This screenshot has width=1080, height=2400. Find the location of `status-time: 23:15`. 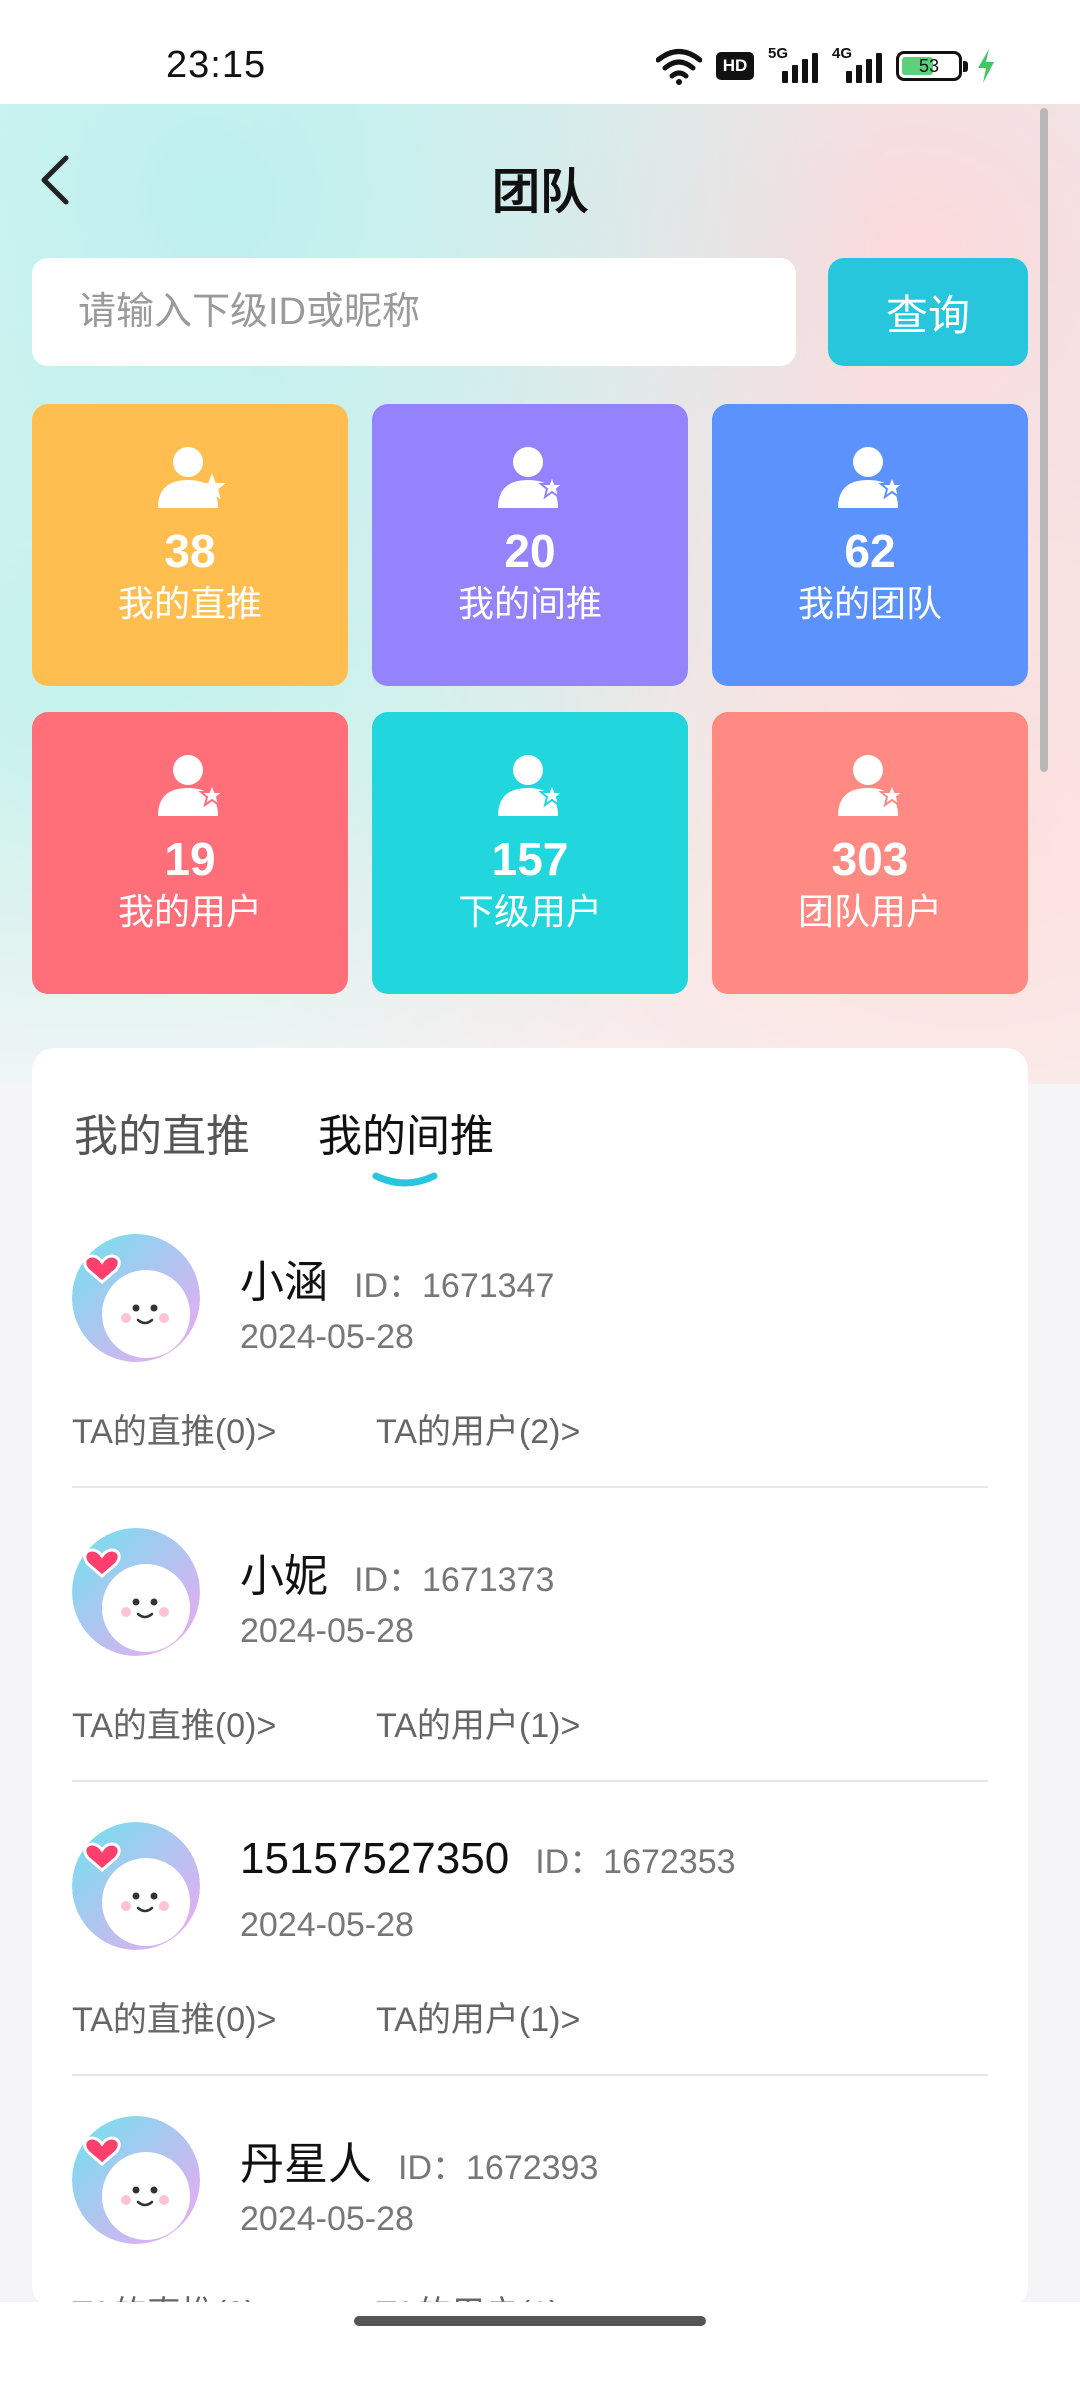

status-time: 23:15 is located at coordinates (216, 65).